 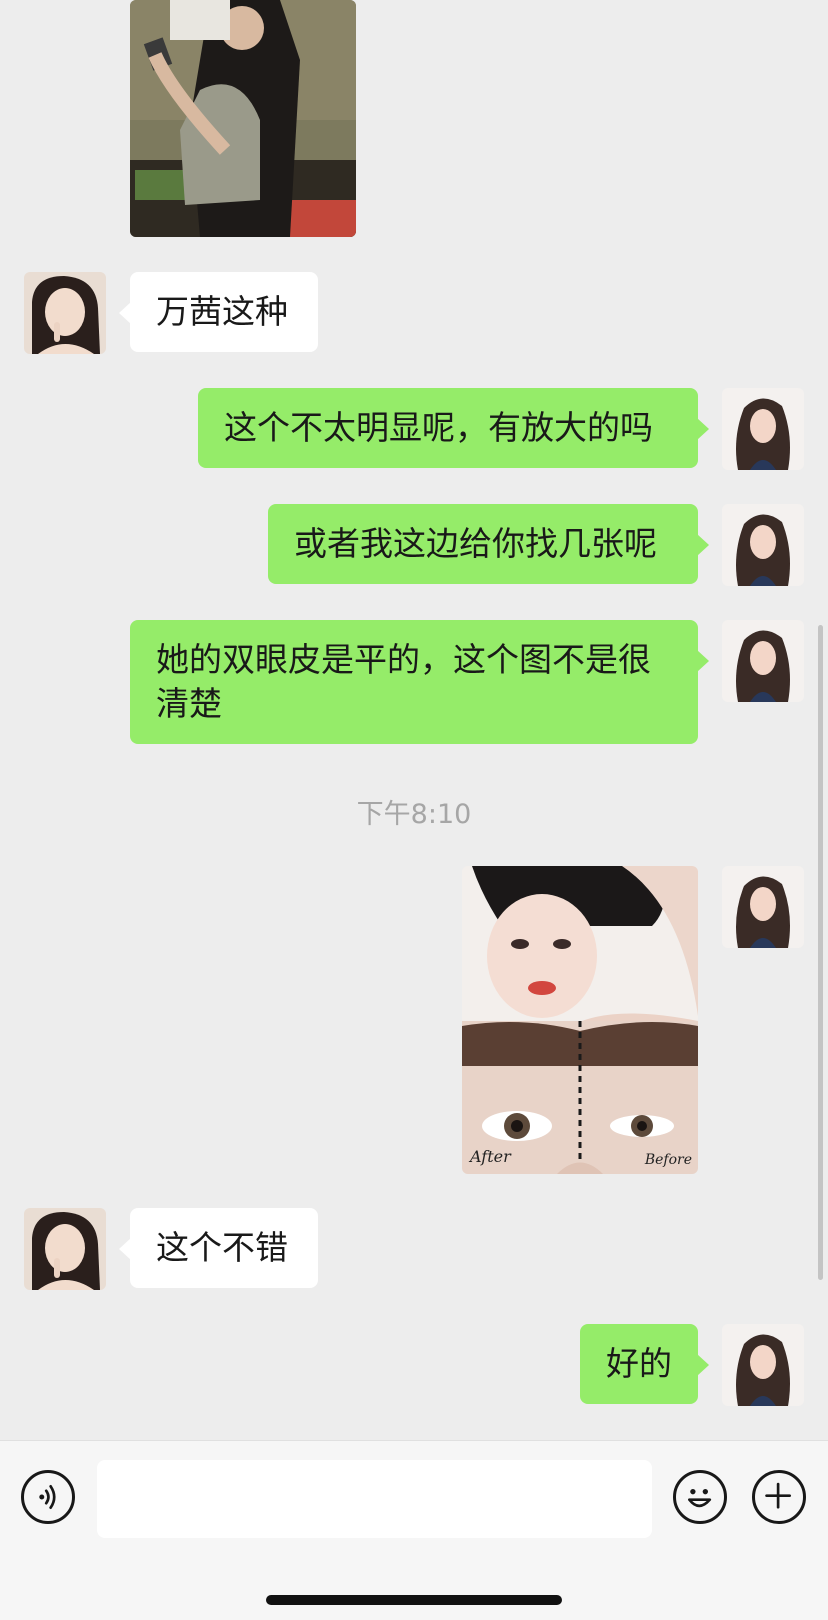 I want to click on more-options-button, so click(x=779, y=1497).